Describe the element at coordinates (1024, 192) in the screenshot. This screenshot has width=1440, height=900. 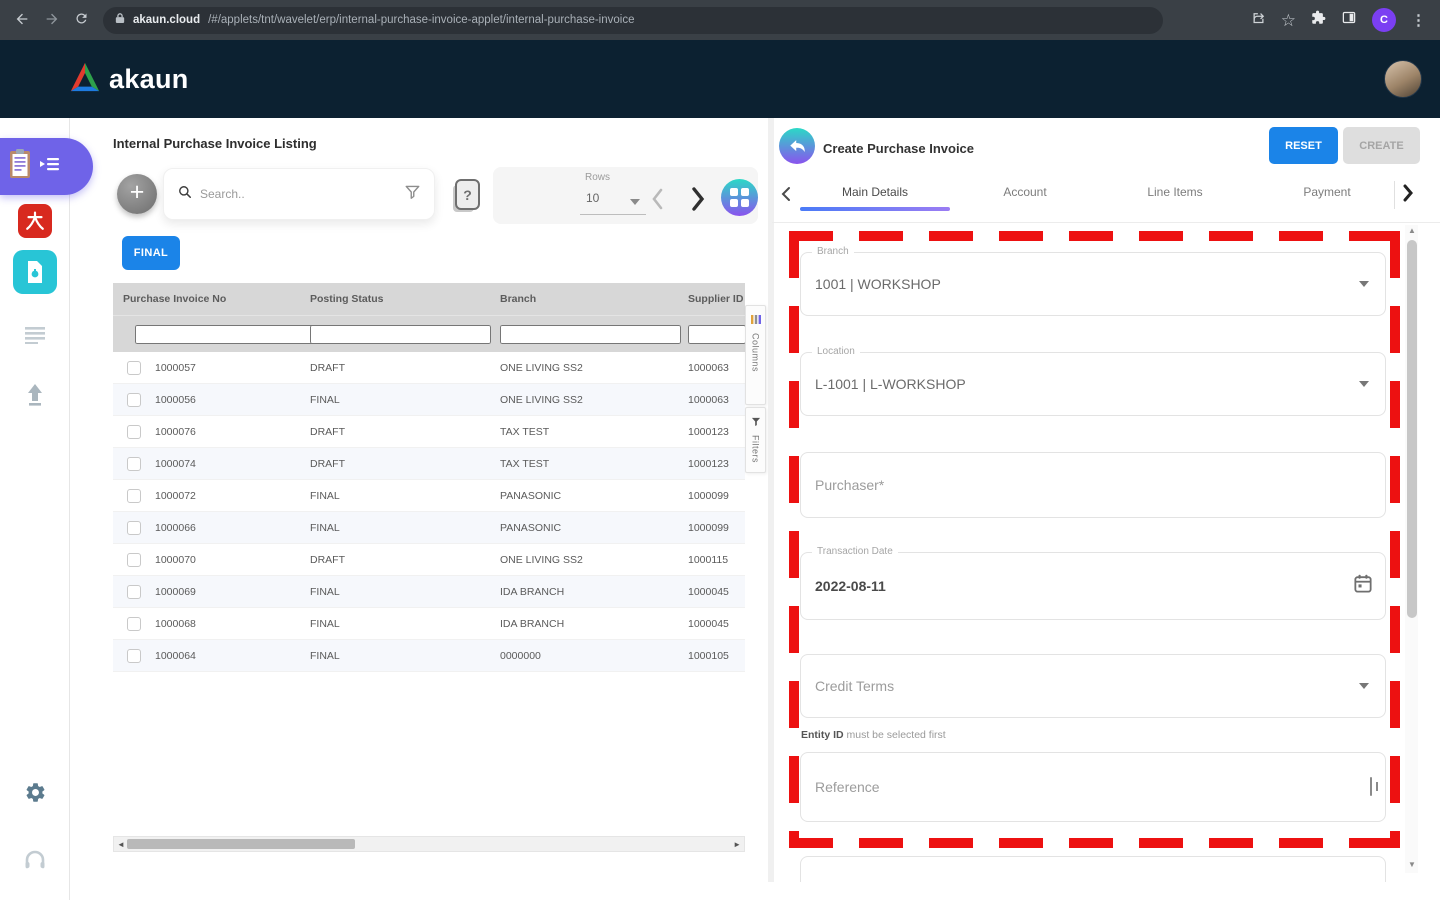
I see `tab-account: Account` at that location.